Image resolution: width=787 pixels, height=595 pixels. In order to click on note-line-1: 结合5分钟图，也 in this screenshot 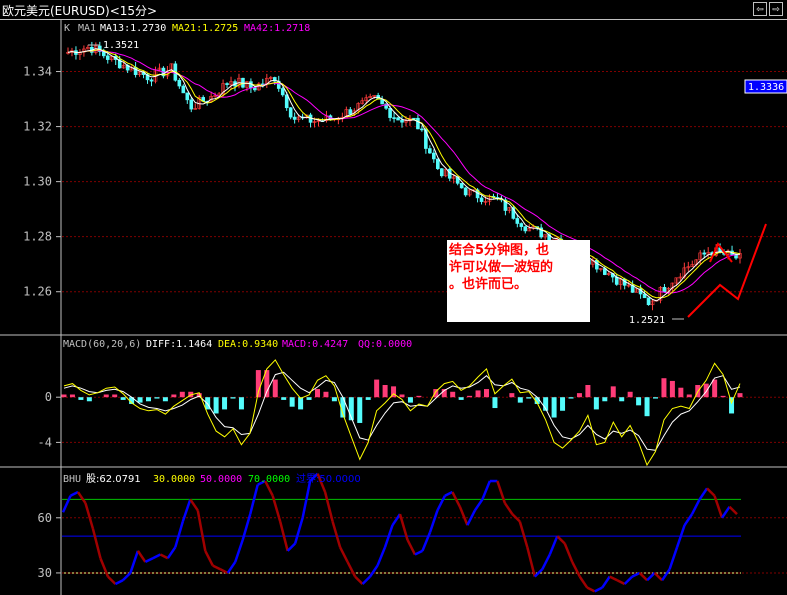, I will do `click(499, 250)`.